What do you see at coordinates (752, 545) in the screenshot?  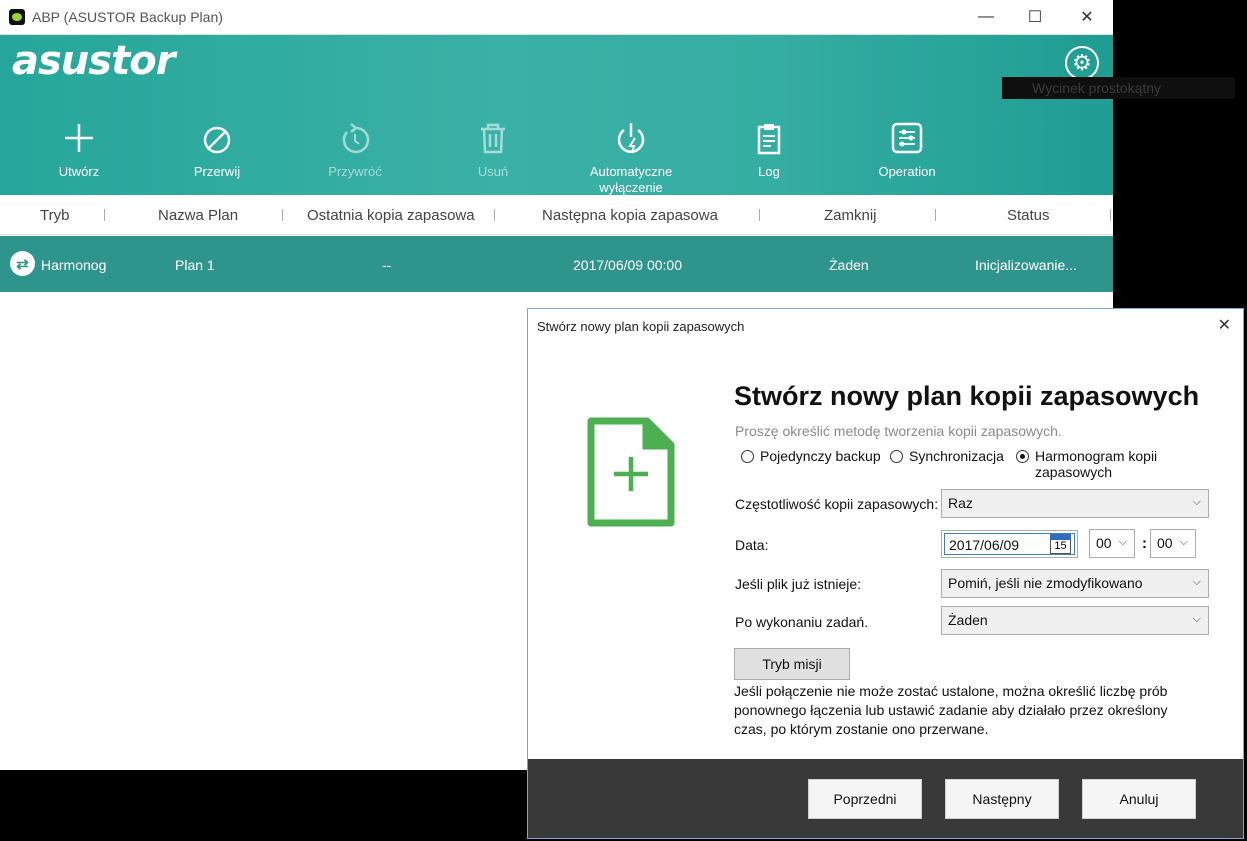 I see `date-label: Data:` at bounding box center [752, 545].